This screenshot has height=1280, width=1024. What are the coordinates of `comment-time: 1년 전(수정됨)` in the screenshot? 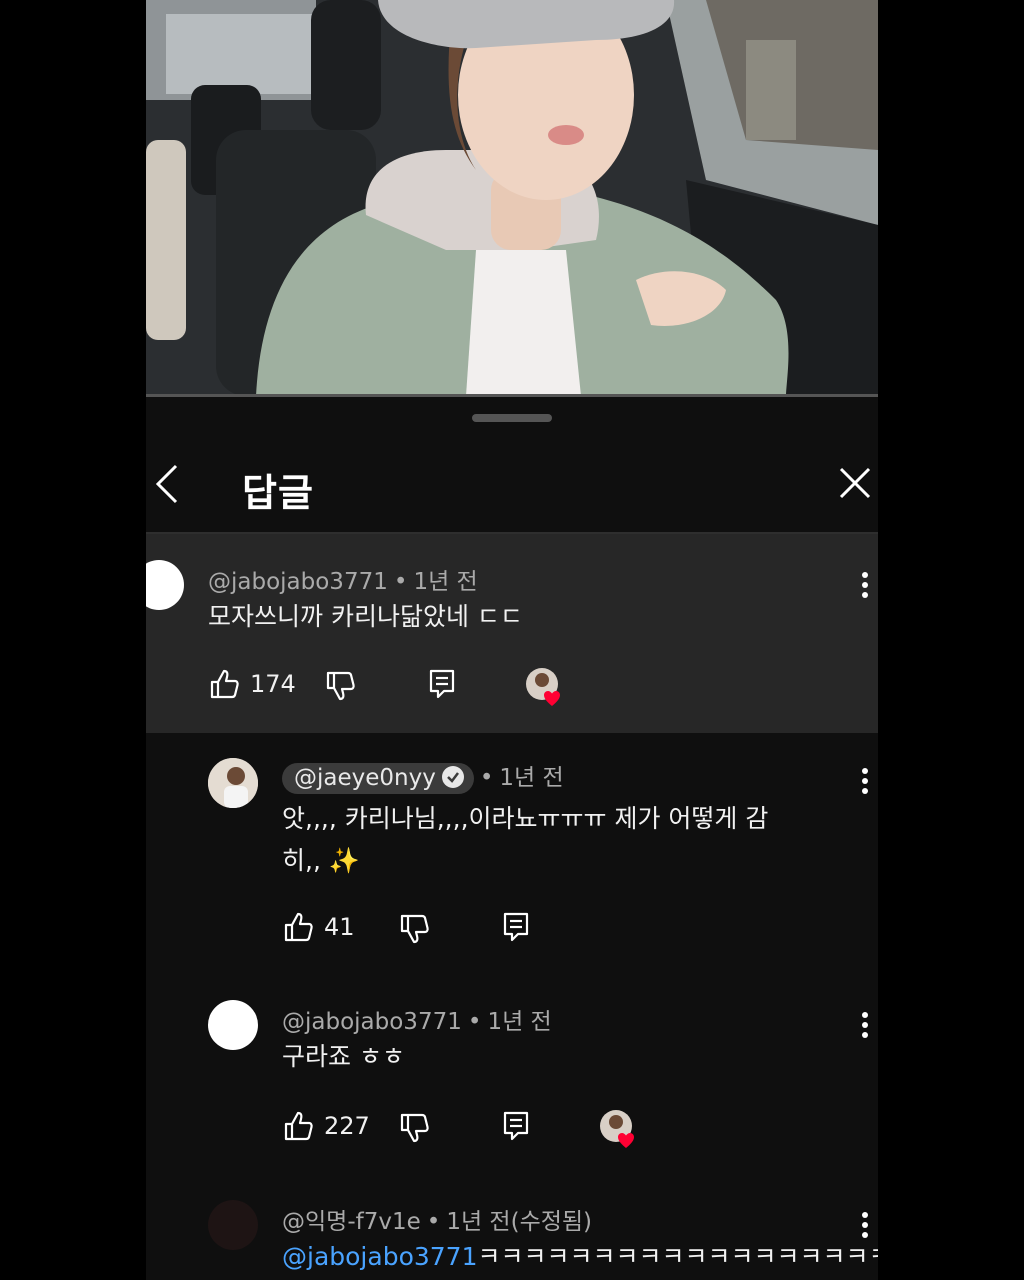 It's located at (519, 1222).